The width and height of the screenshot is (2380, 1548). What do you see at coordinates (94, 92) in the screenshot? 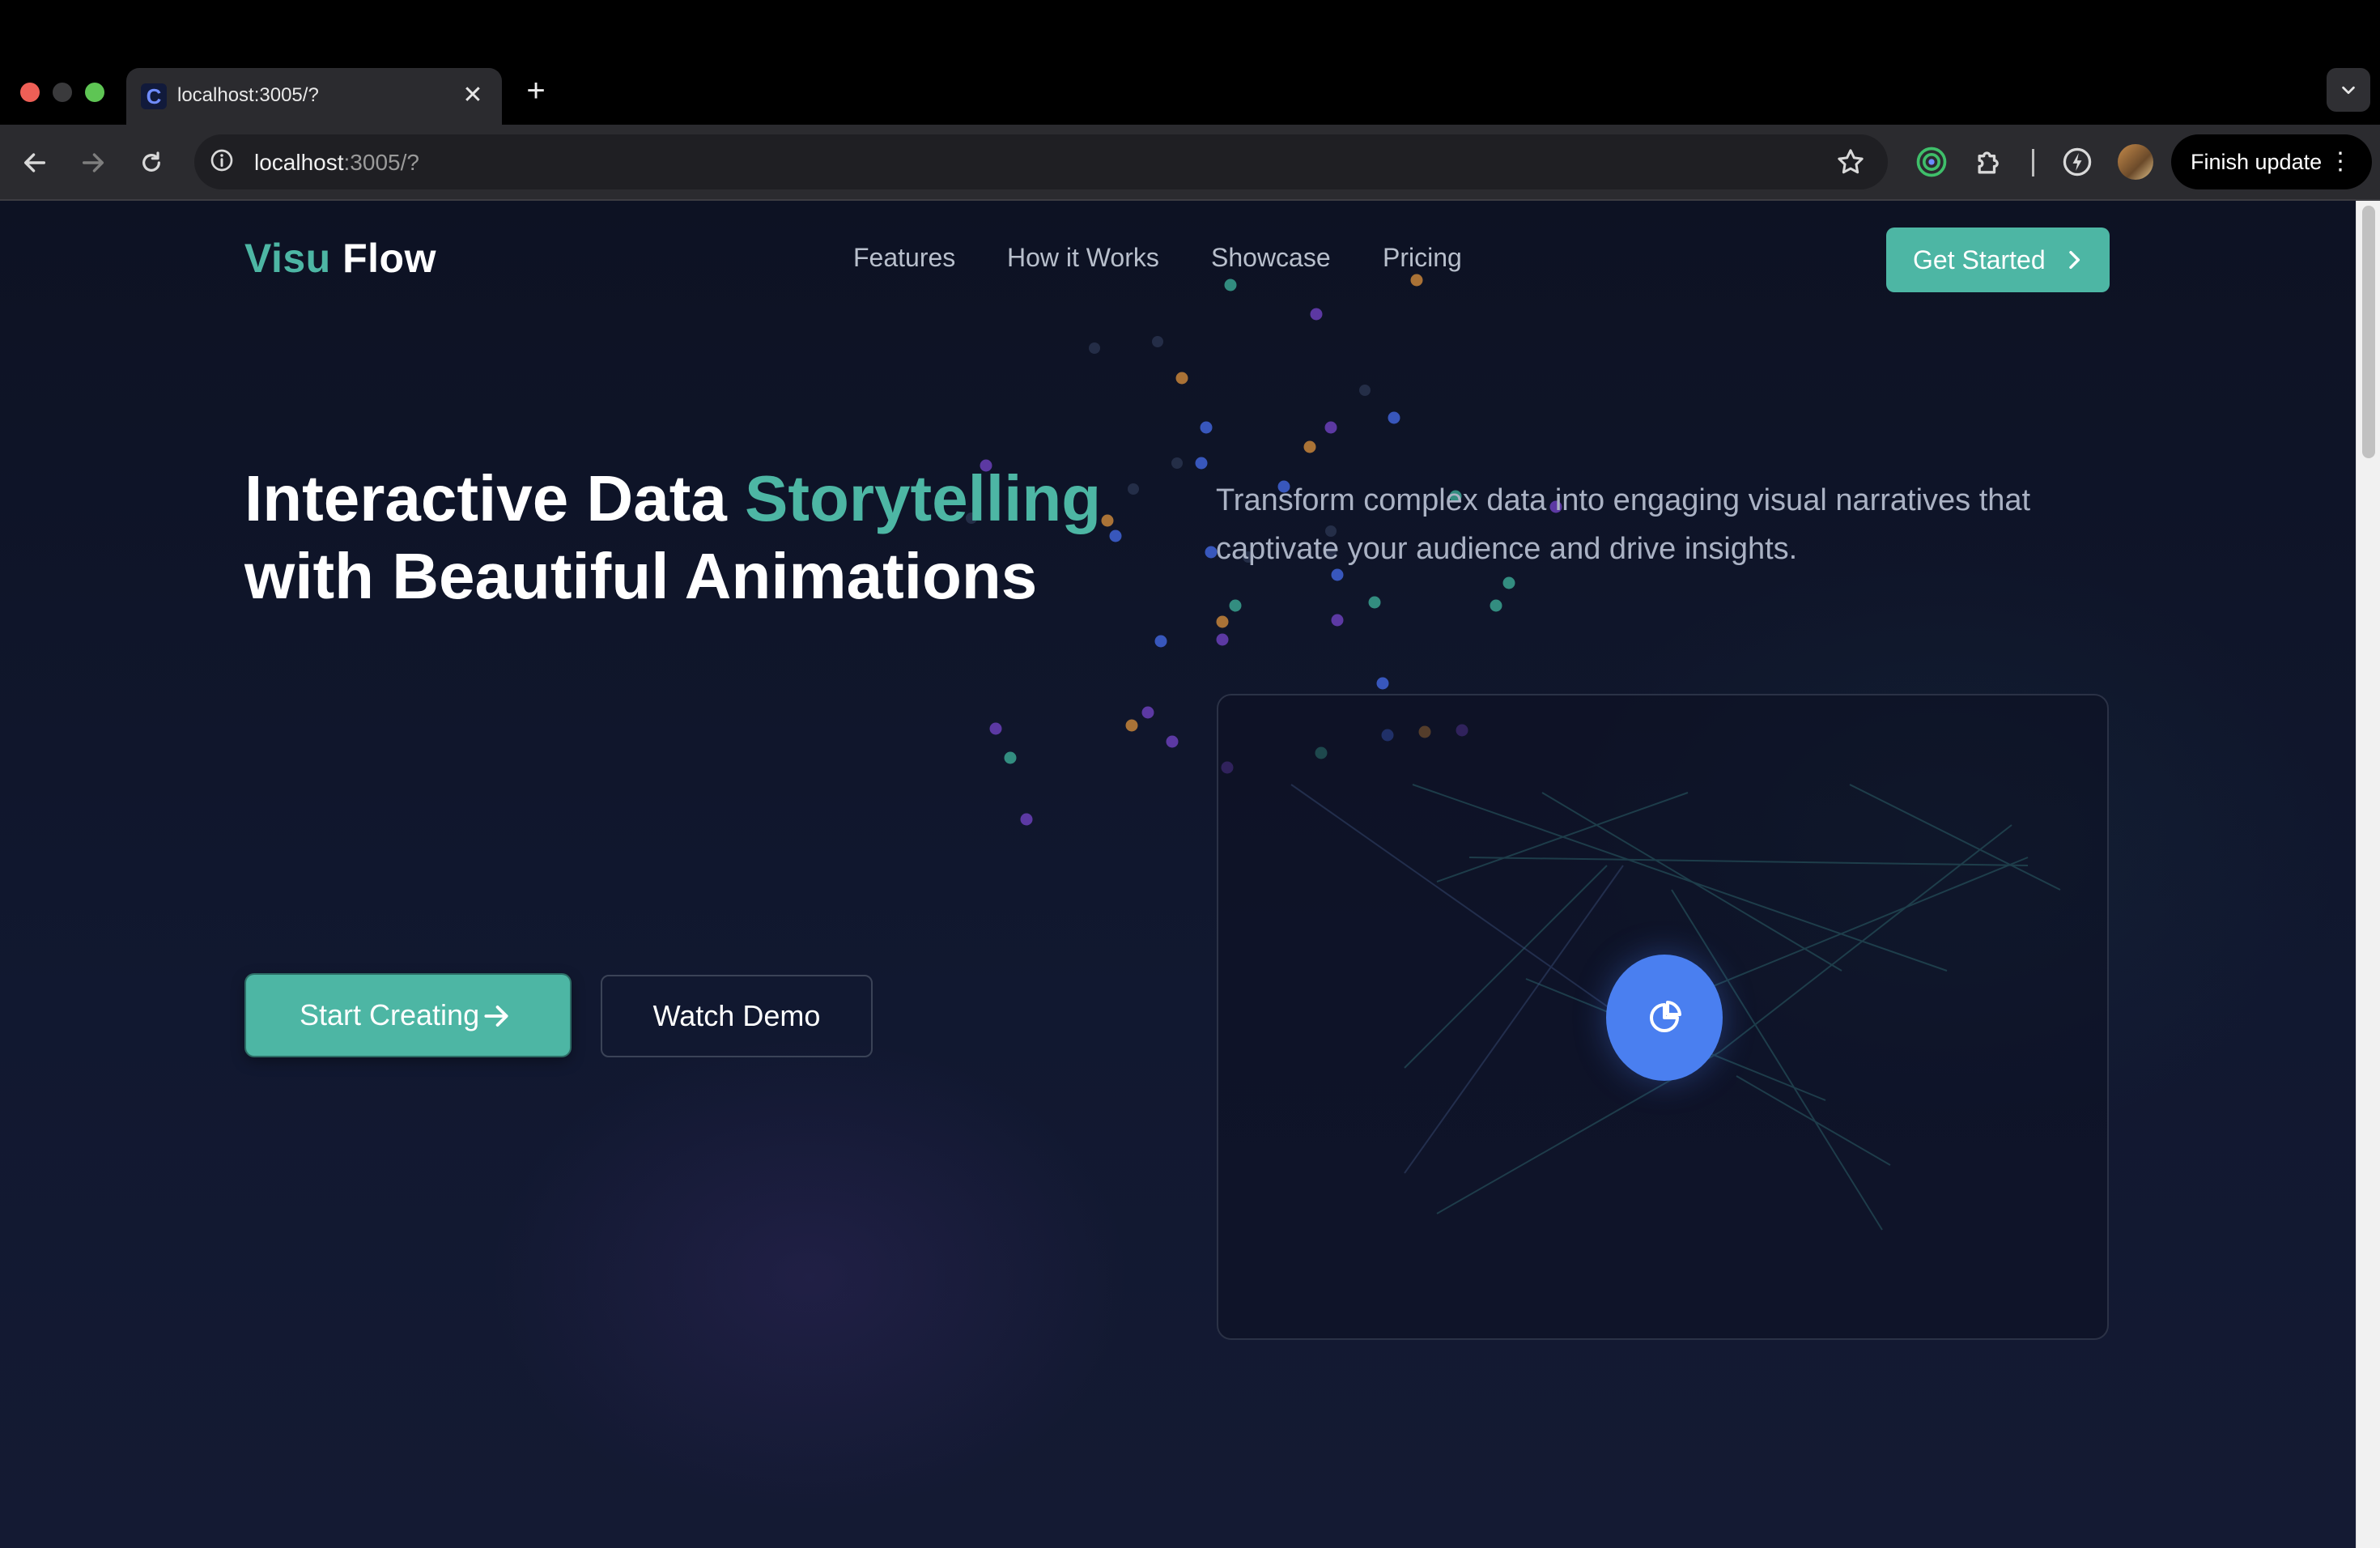
I see `maximize-window-button` at bounding box center [94, 92].